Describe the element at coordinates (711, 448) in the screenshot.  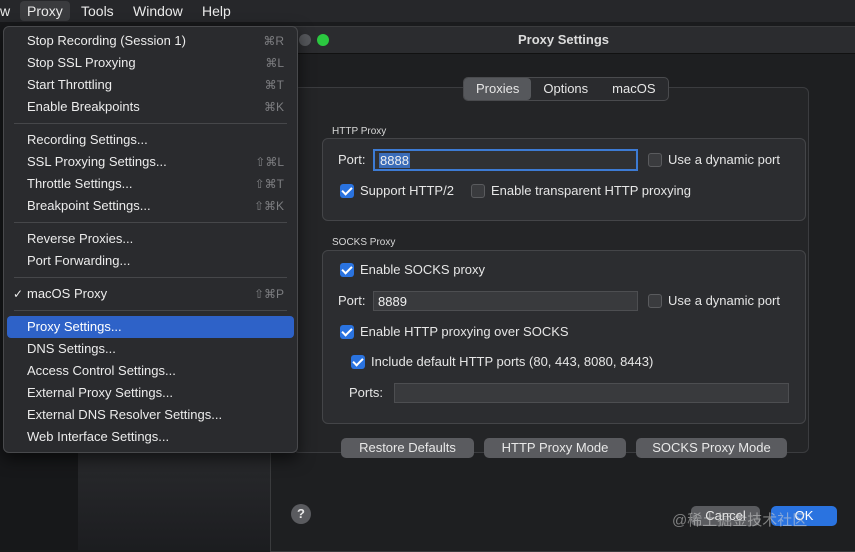
I see `socks-proxy-mode-button: SOCKS Proxy Mode` at that location.